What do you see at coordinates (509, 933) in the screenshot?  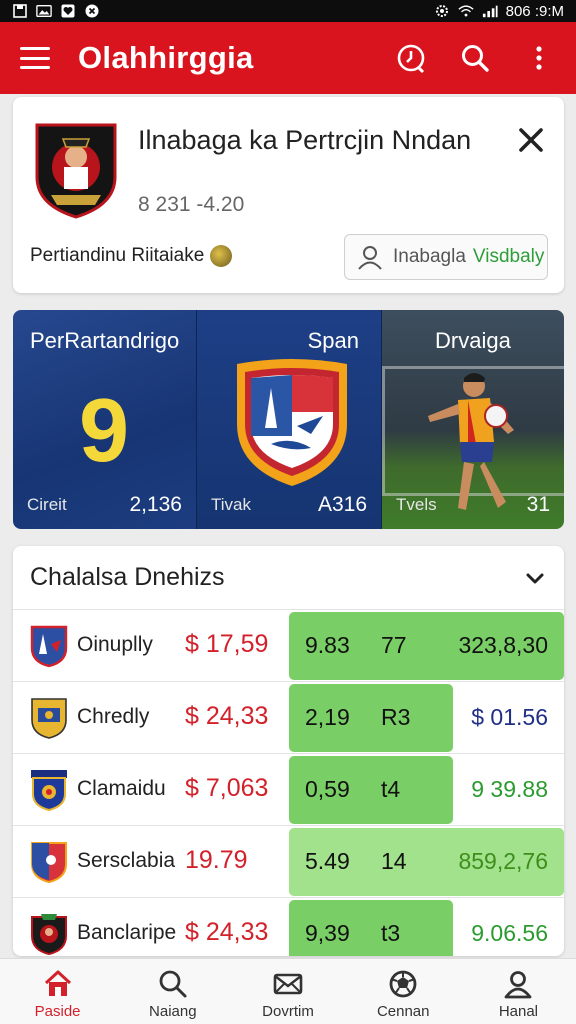 I see `stat-value-3: 9.06.56` at bounding box center [509, 933].